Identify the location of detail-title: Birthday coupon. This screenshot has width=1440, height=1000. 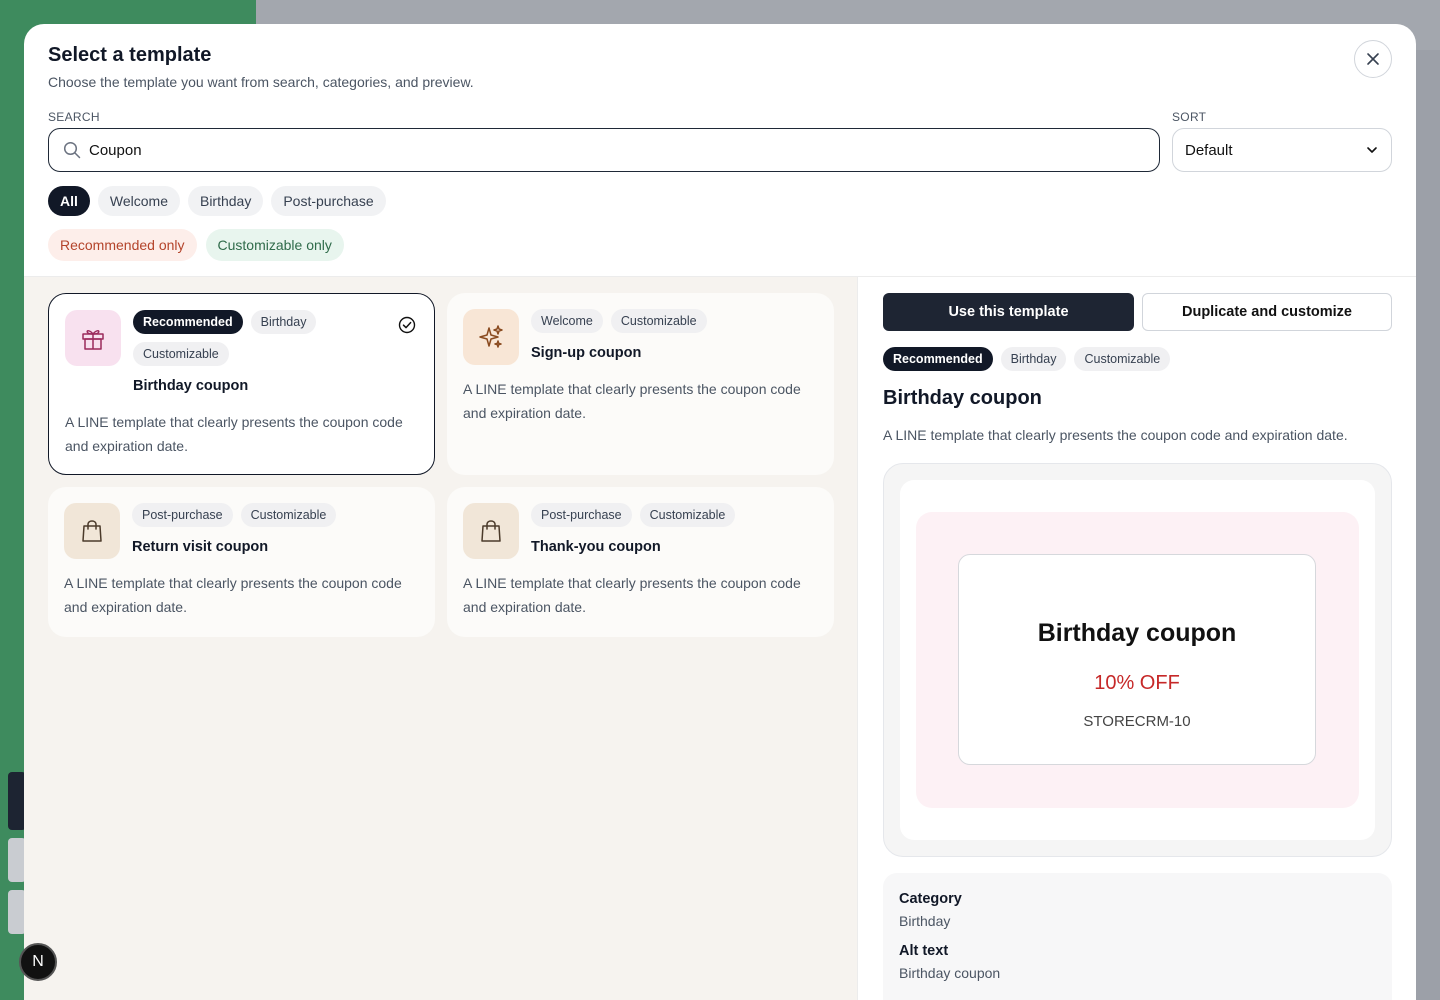
(962, 398).